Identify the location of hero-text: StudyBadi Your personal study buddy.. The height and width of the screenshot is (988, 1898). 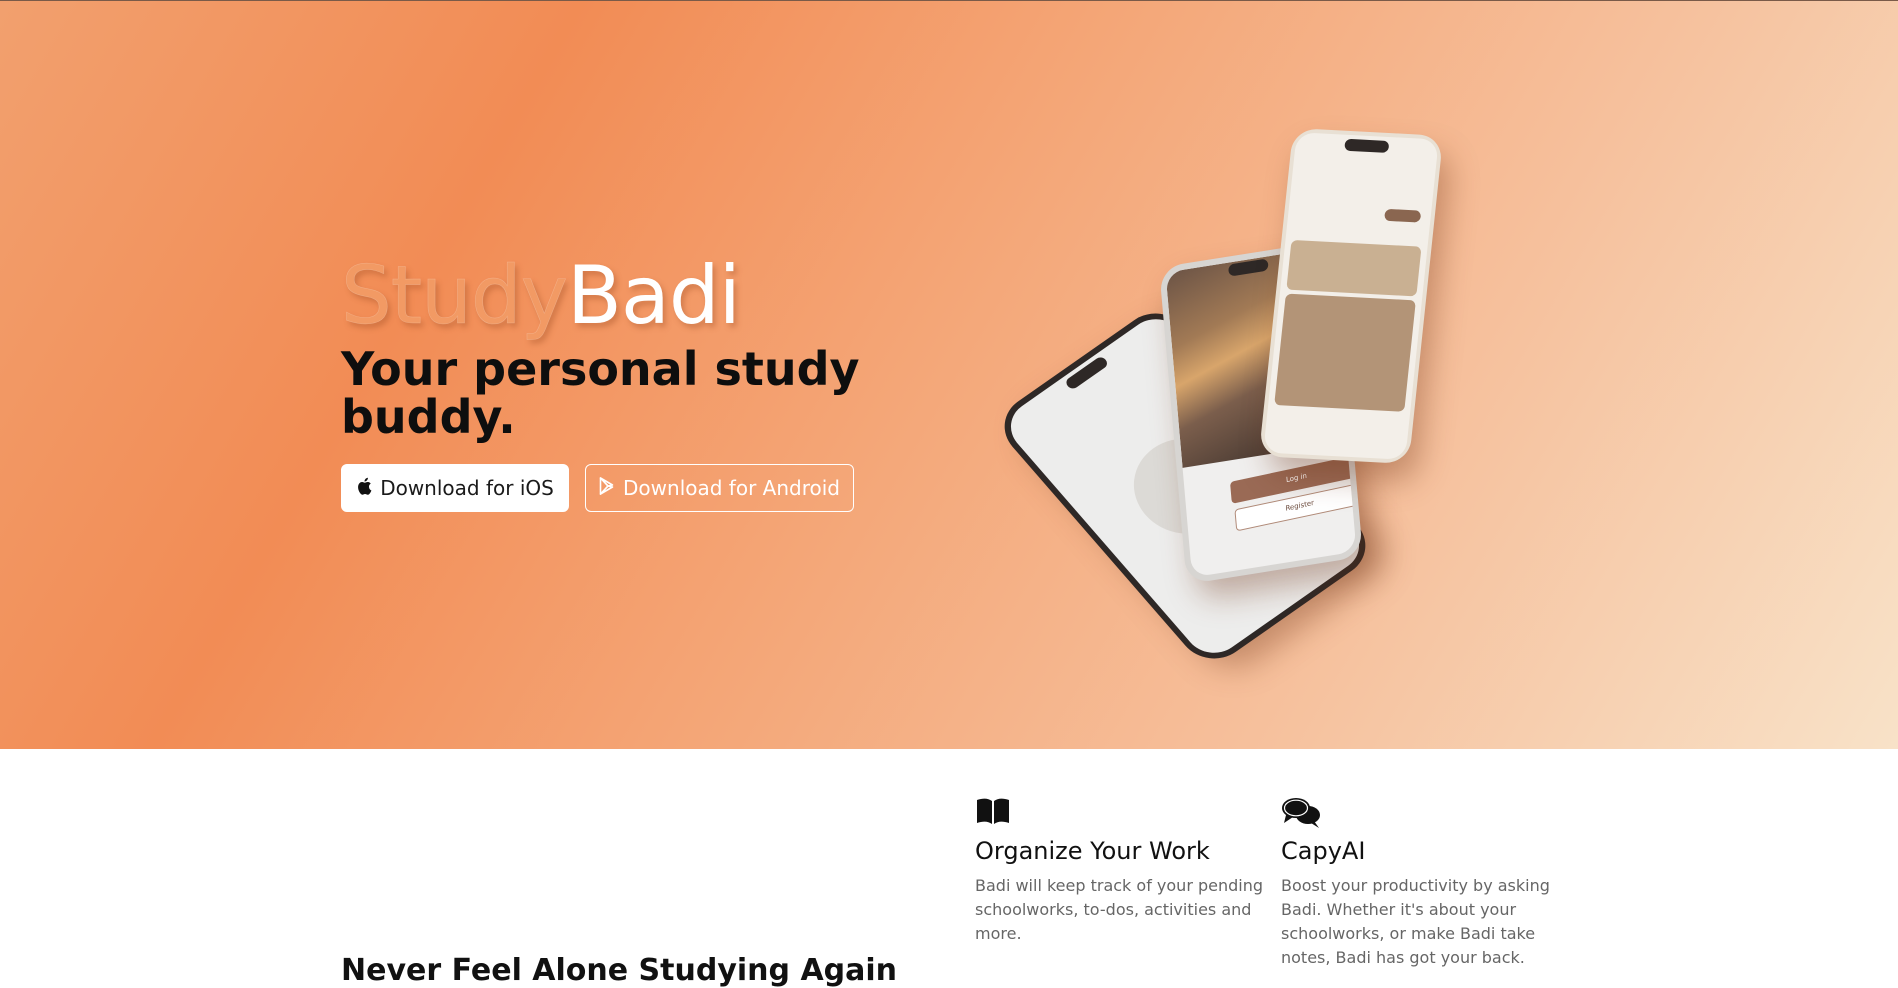
(621, 348).